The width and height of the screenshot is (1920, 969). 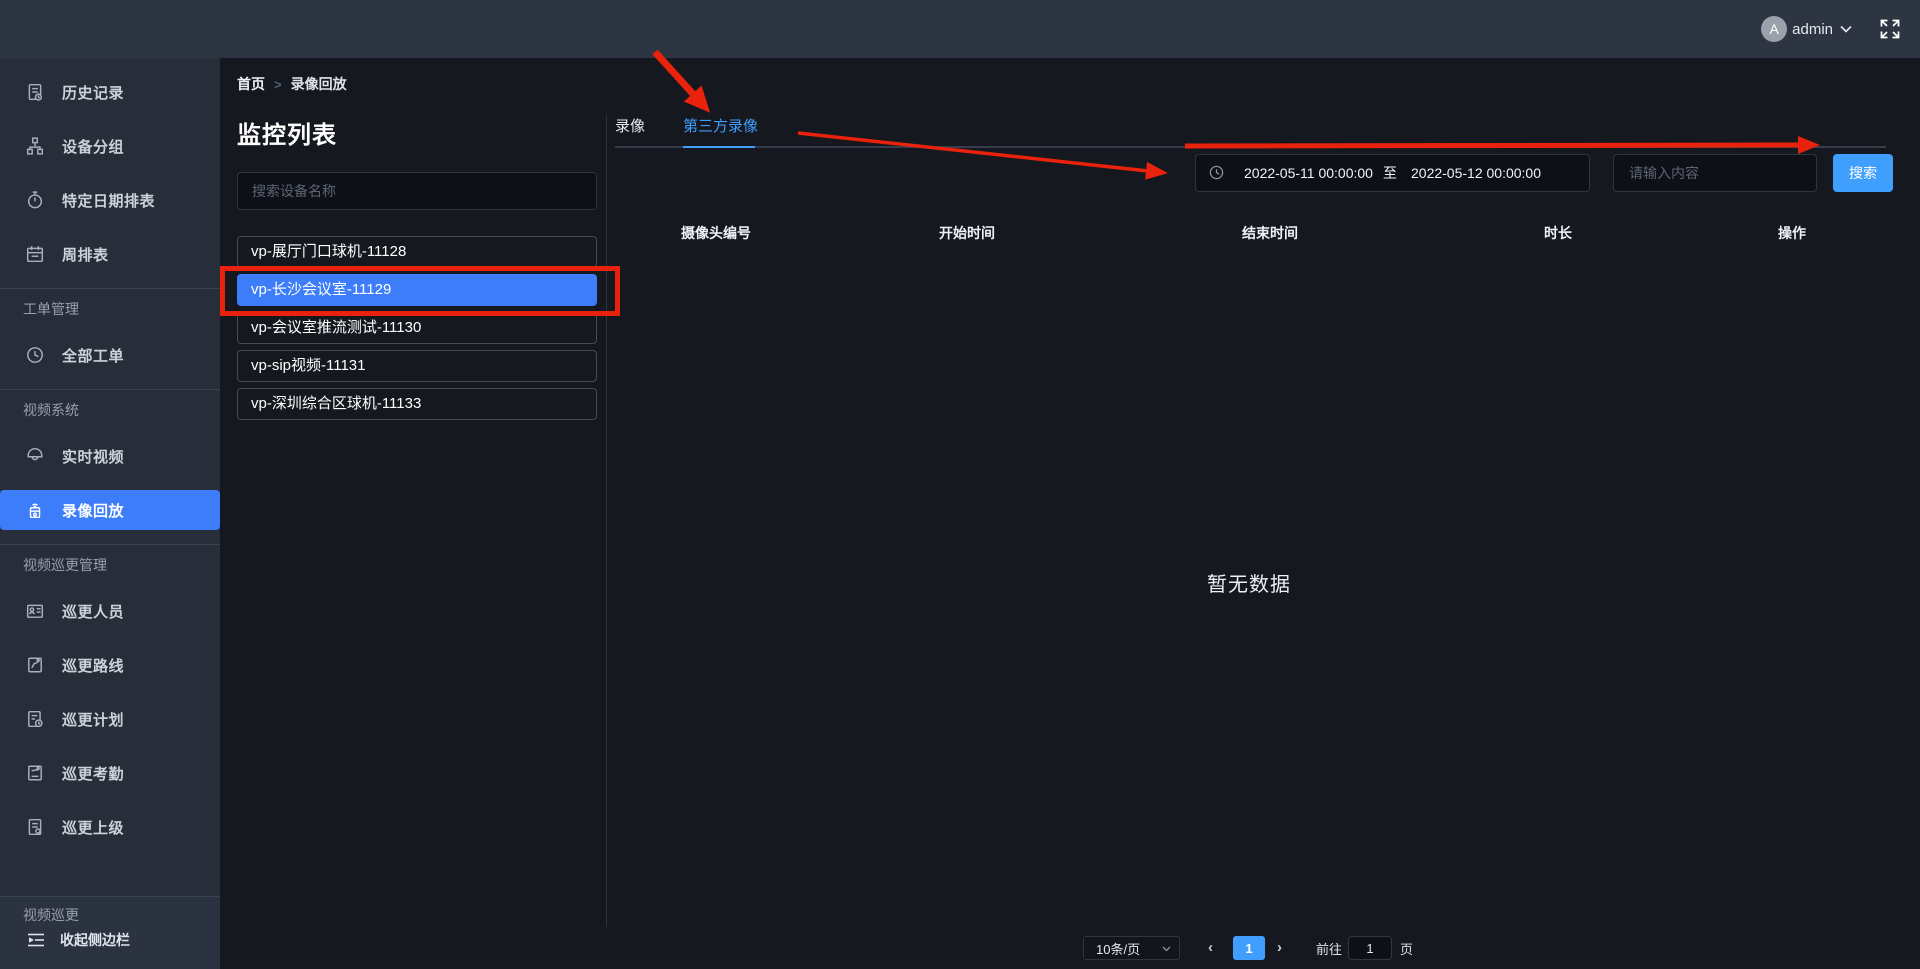 I want to click on column-end-time: 结束时间, so click(x=1270, y=233).